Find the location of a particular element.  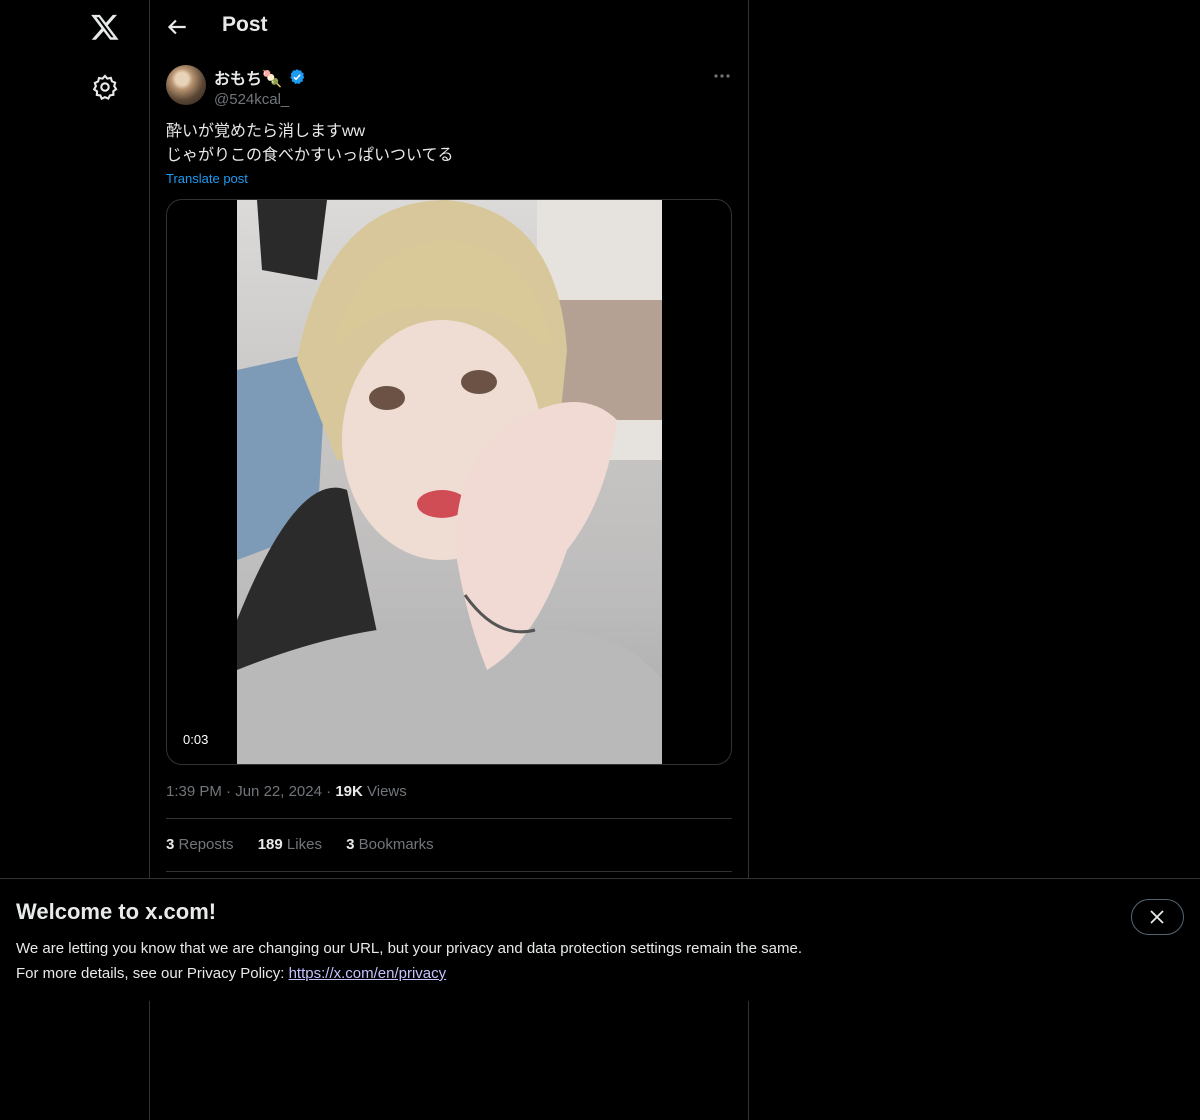

reposts-count: 3 is located at coordinates (170, 844).